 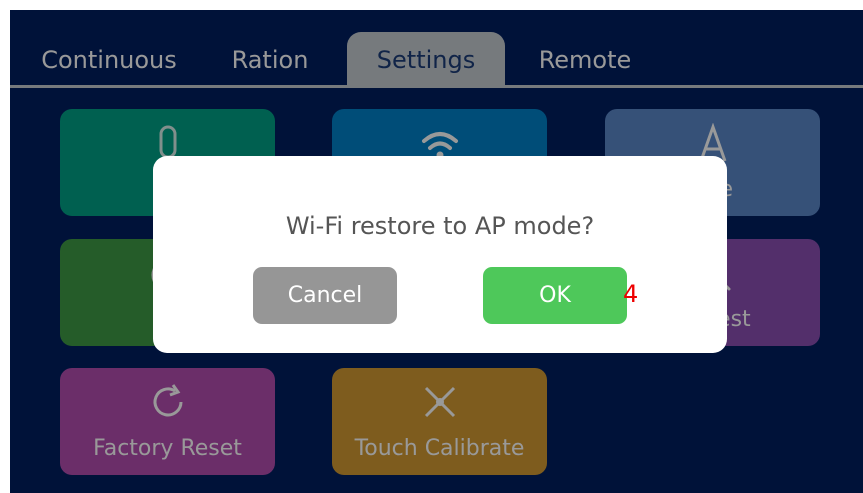 What do you see at coordinates (440, 226) in the screenshot?
I see `dialog-message: Wi-Fi restore to AP mode?` at bounding box center [440, 226].